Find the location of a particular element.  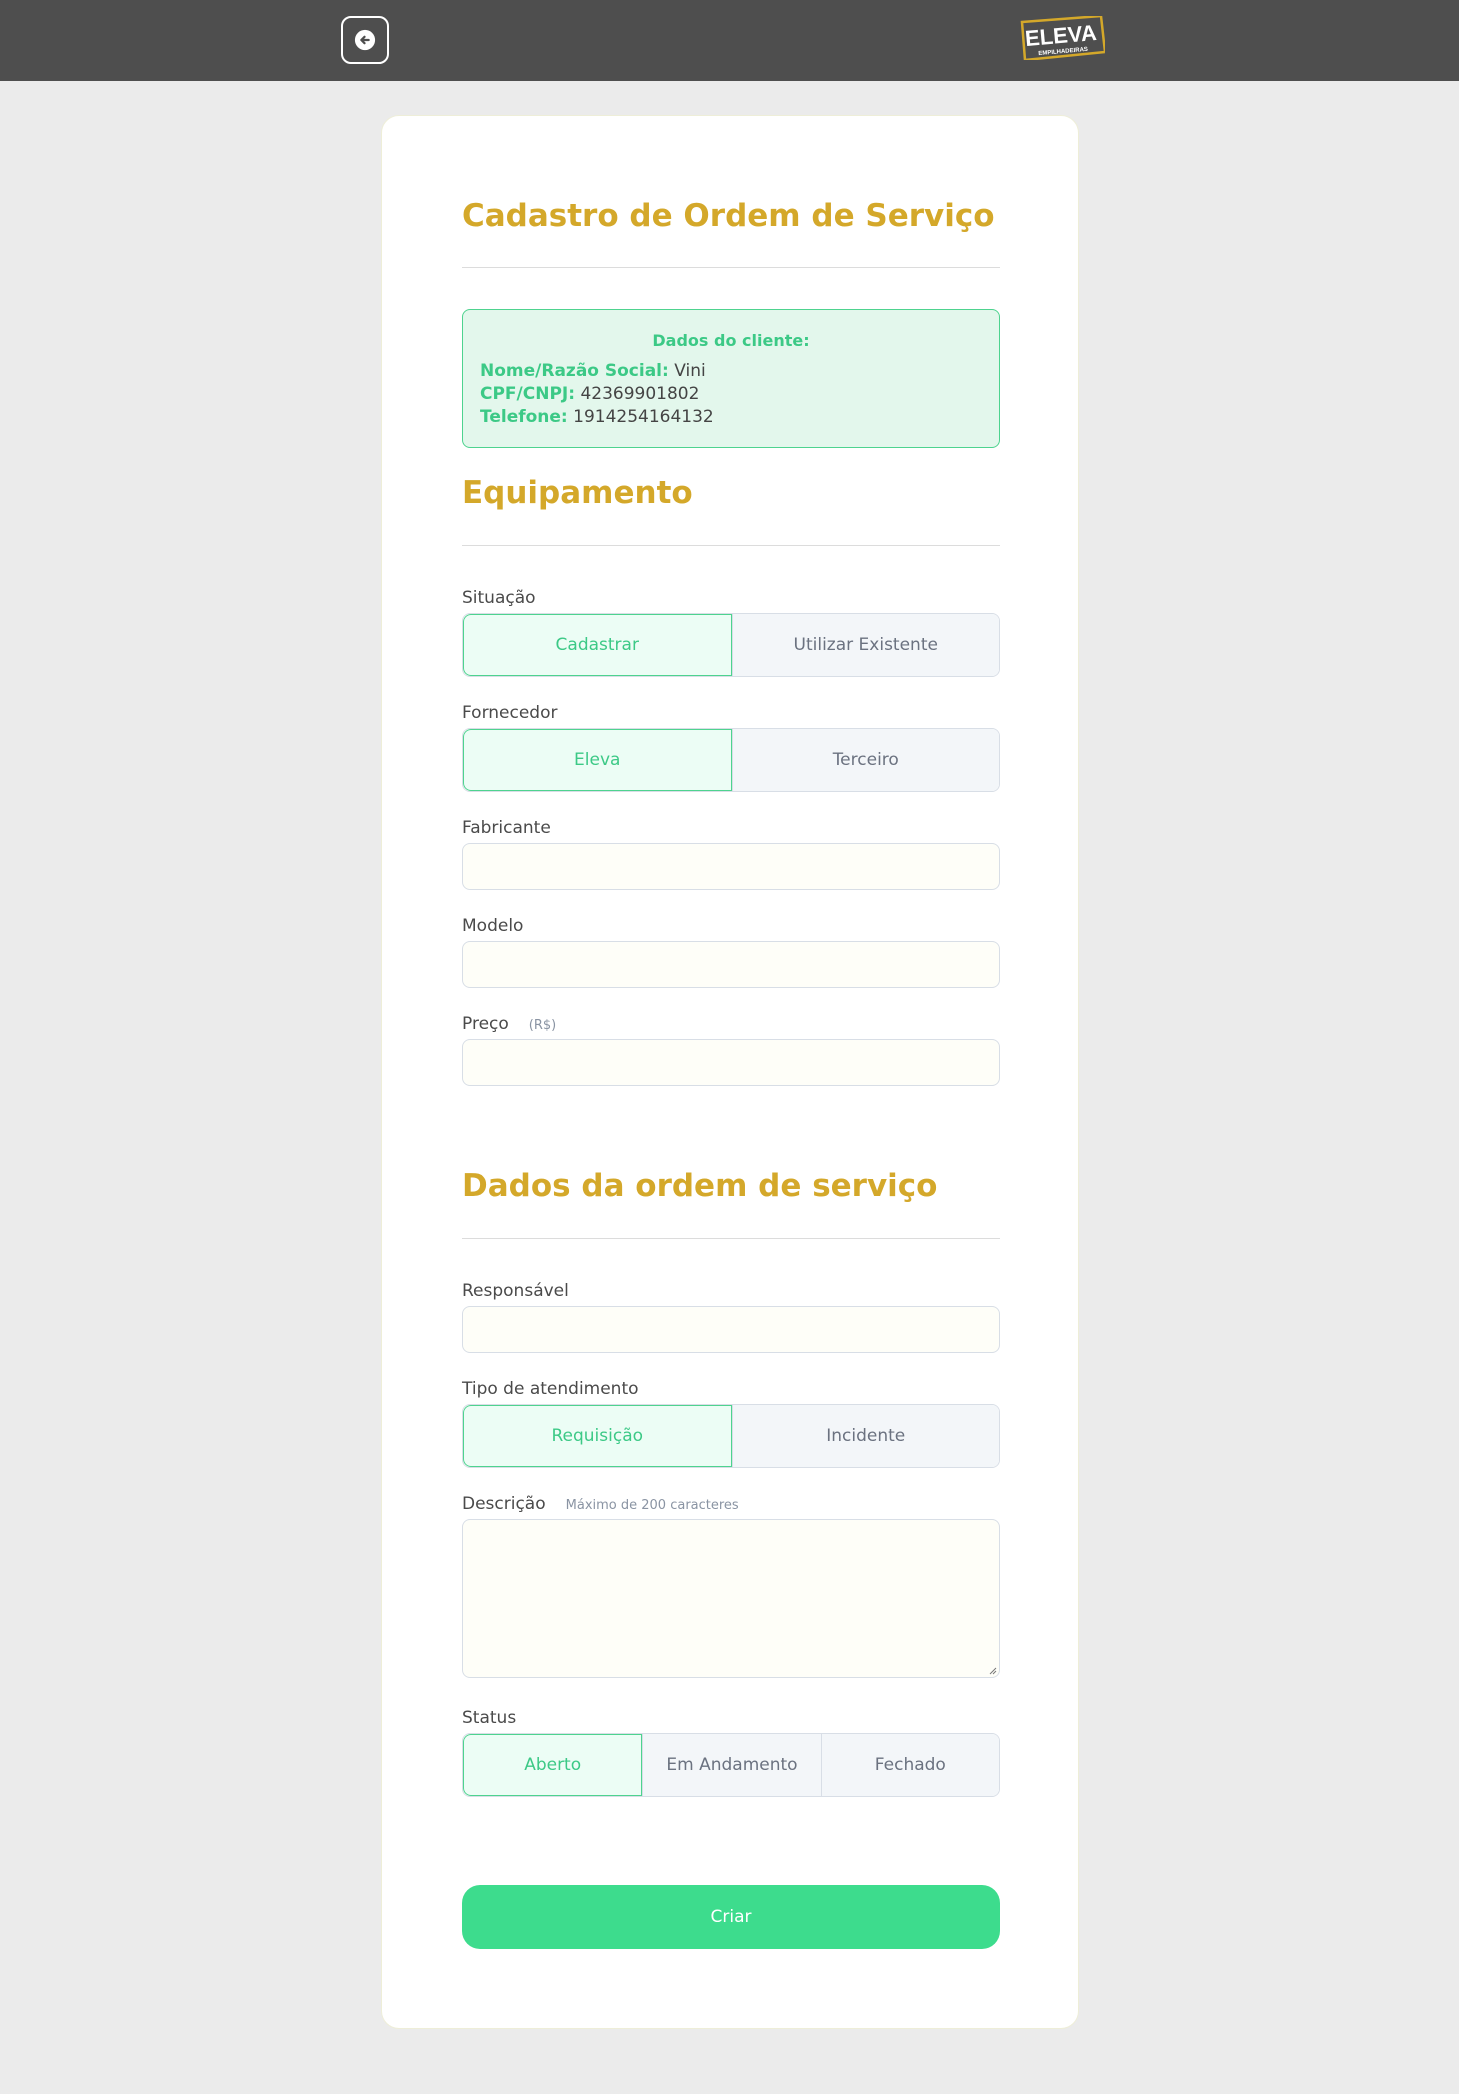

top-bar: ELEVA EMPILHADEIRAS is located at coordinates (729, 40).